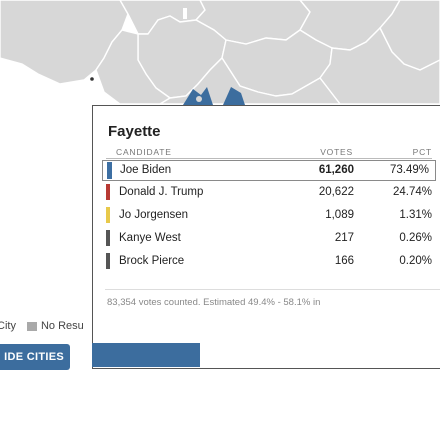 This screenshot has width=440, height=423. Describe the element at coordinates (336, 170) in the screenshot. I see `candidate-votes: 61,260` at that location.